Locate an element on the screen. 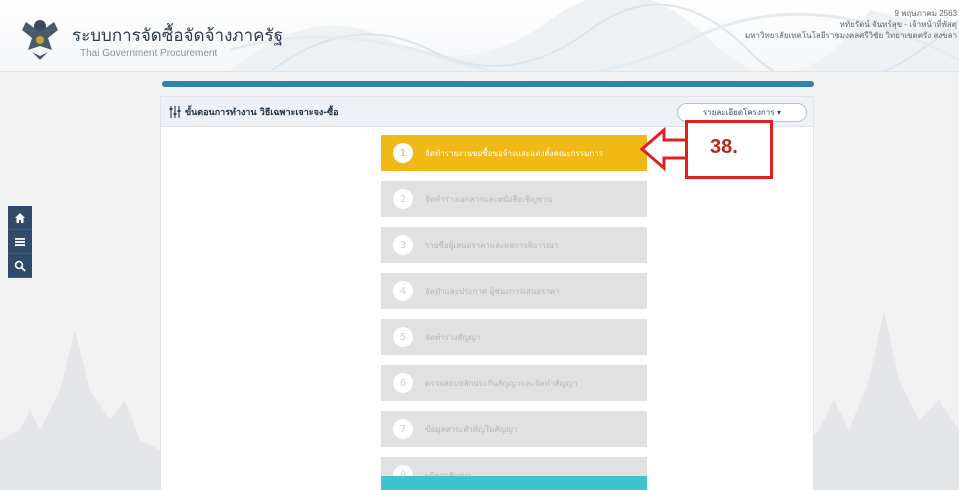 This screenshot has width=959, height=490. step-label: ตรวจสอบหลักประกันสัญญาและจัดทำสัญญา is located at coordinates (501, 383).